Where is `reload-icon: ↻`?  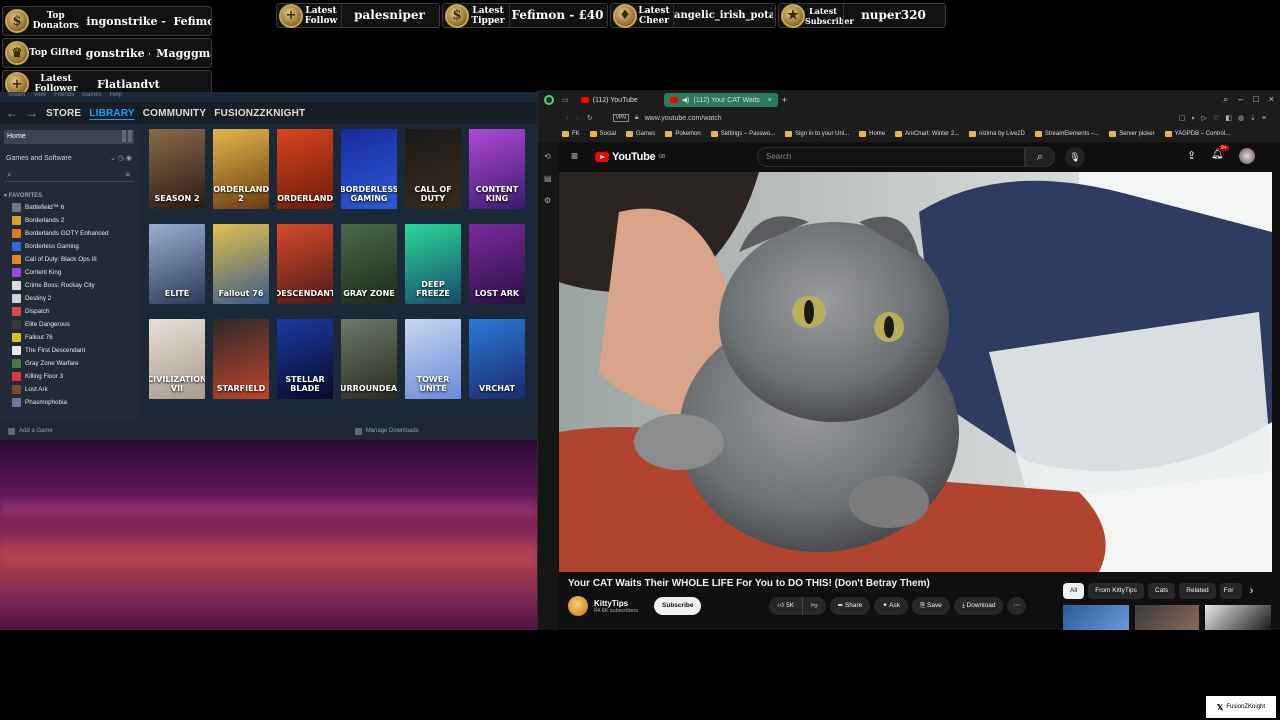
reload-icon: ↻ is located at coordinates (590, 118).